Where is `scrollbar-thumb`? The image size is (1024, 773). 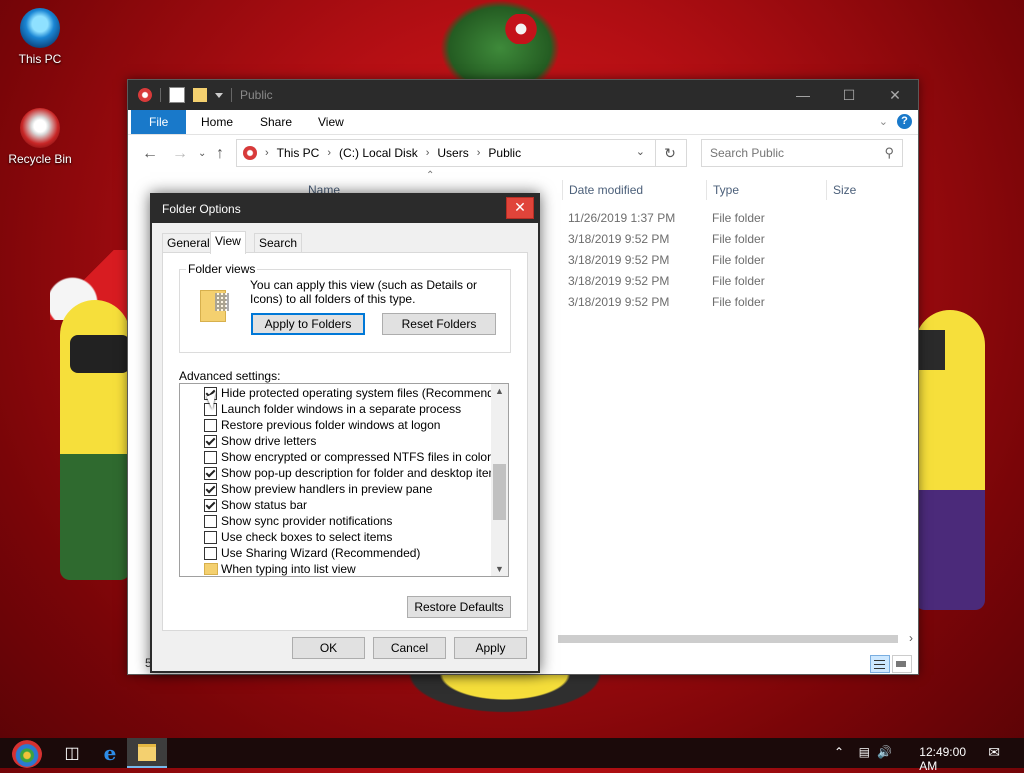 scrollbar-thumb is located at coordinates (499, 492).